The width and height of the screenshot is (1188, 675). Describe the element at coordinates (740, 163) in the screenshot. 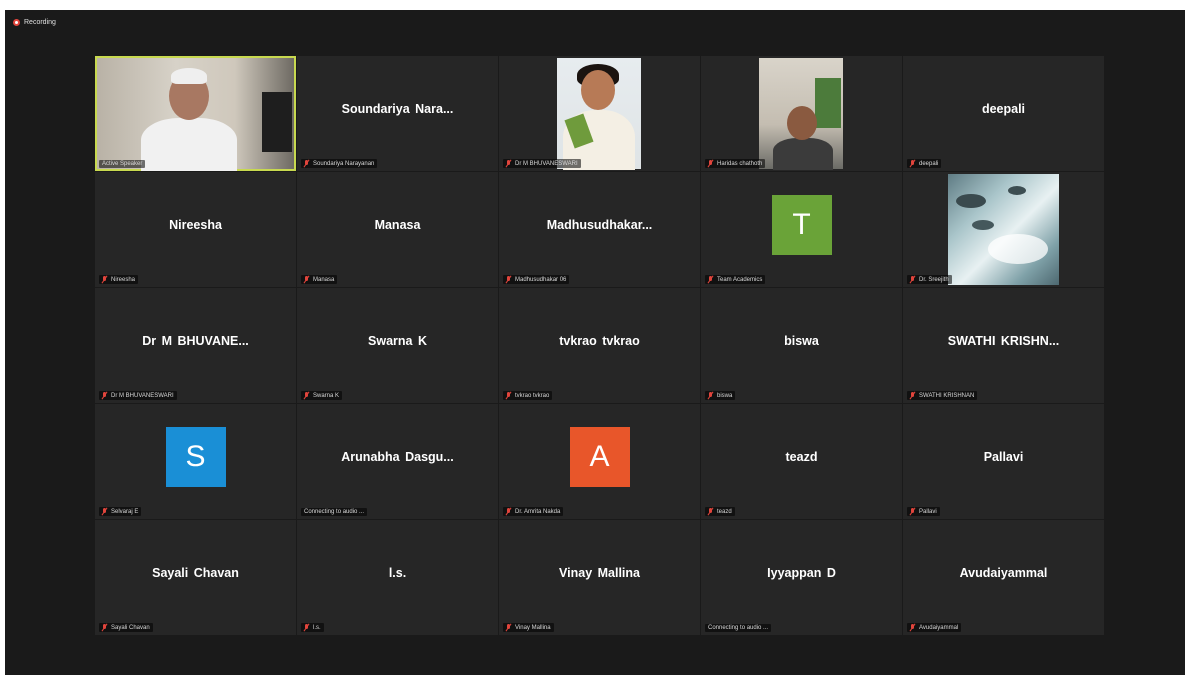

I see `participant-name-text: Haridas chathoth` at that location.